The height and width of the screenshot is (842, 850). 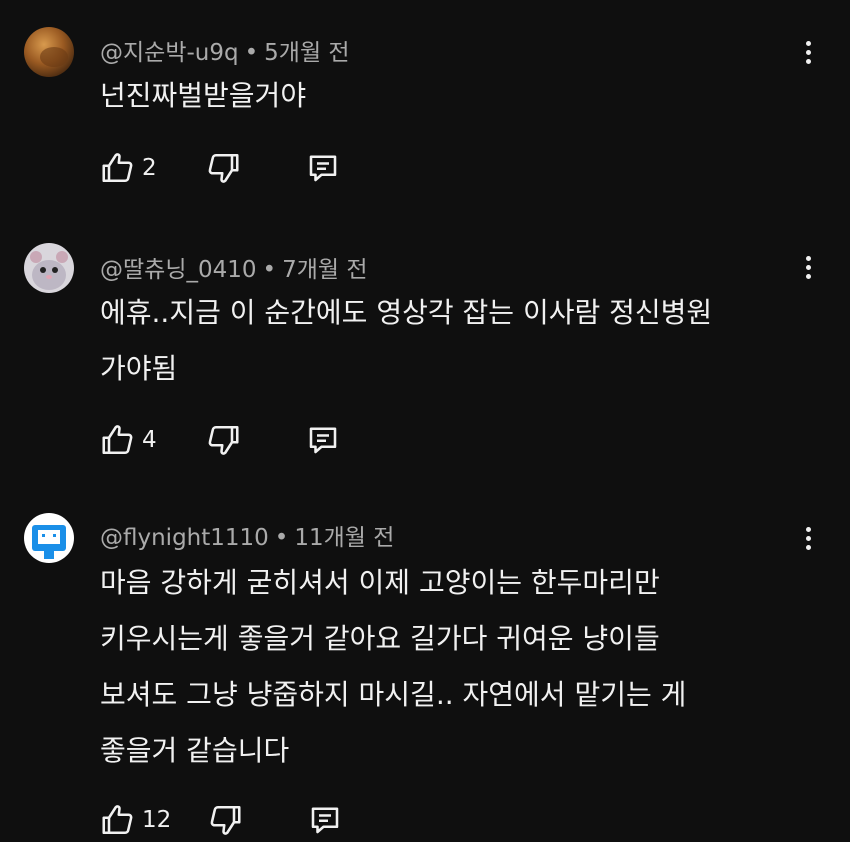 What do you see at coordinates (184, 538) in the screenshot?
I see `comment-author: @flynight1110` at bounding box center [184, 538].